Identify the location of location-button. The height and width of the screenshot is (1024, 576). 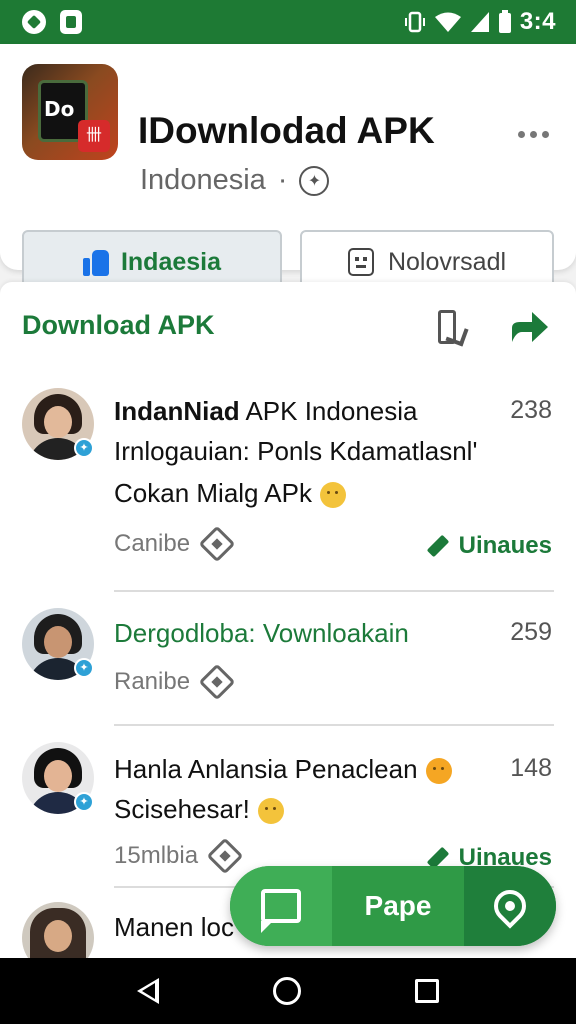
(510, 906).